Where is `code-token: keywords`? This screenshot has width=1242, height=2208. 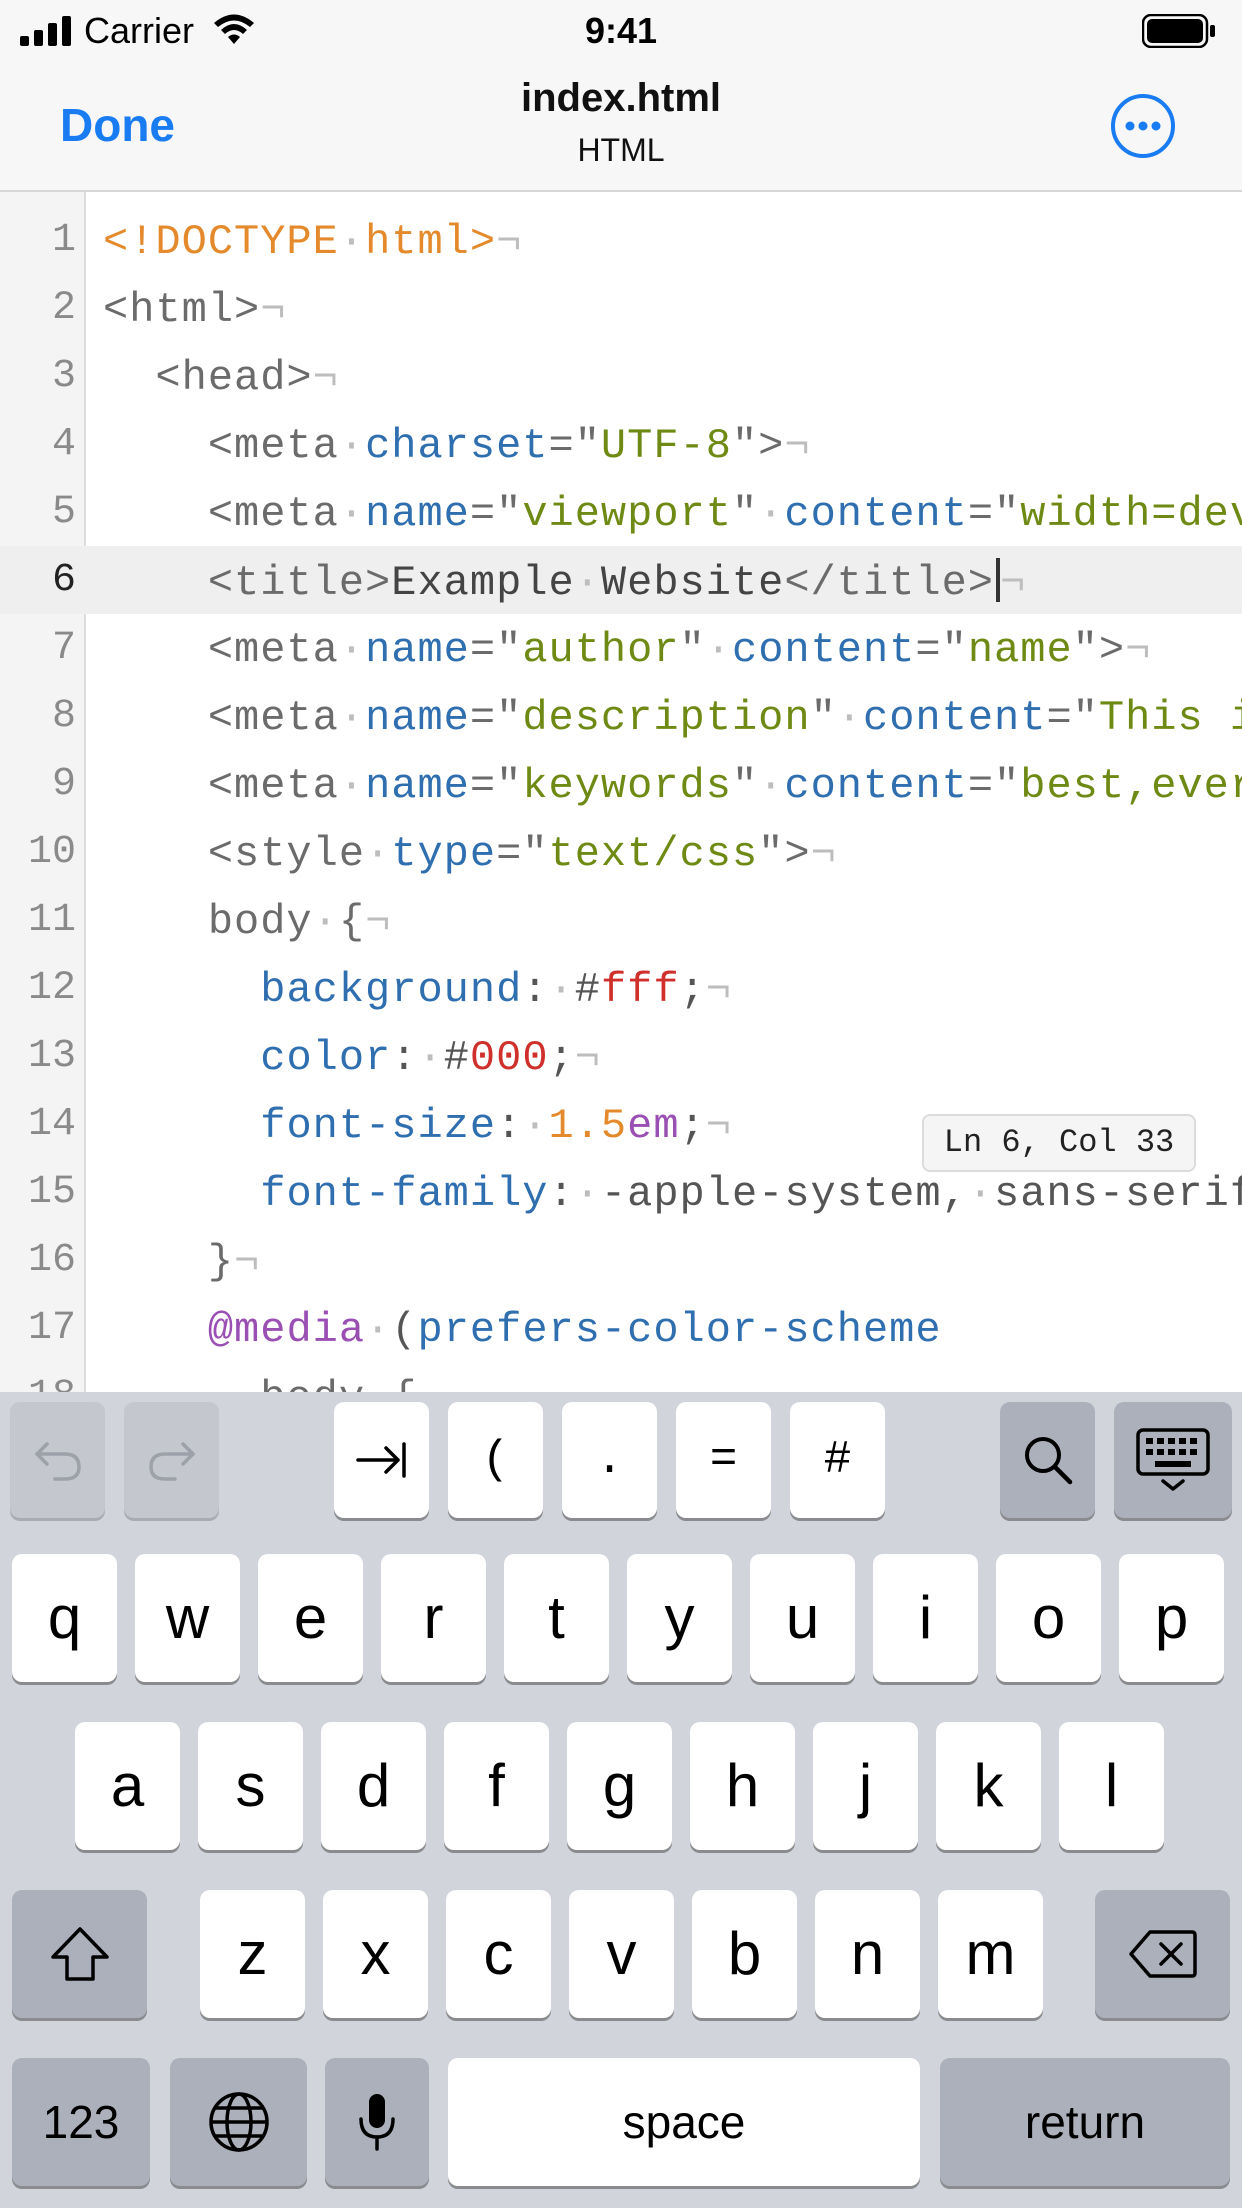
code-token: keywords is located at coordinates (627, 786).